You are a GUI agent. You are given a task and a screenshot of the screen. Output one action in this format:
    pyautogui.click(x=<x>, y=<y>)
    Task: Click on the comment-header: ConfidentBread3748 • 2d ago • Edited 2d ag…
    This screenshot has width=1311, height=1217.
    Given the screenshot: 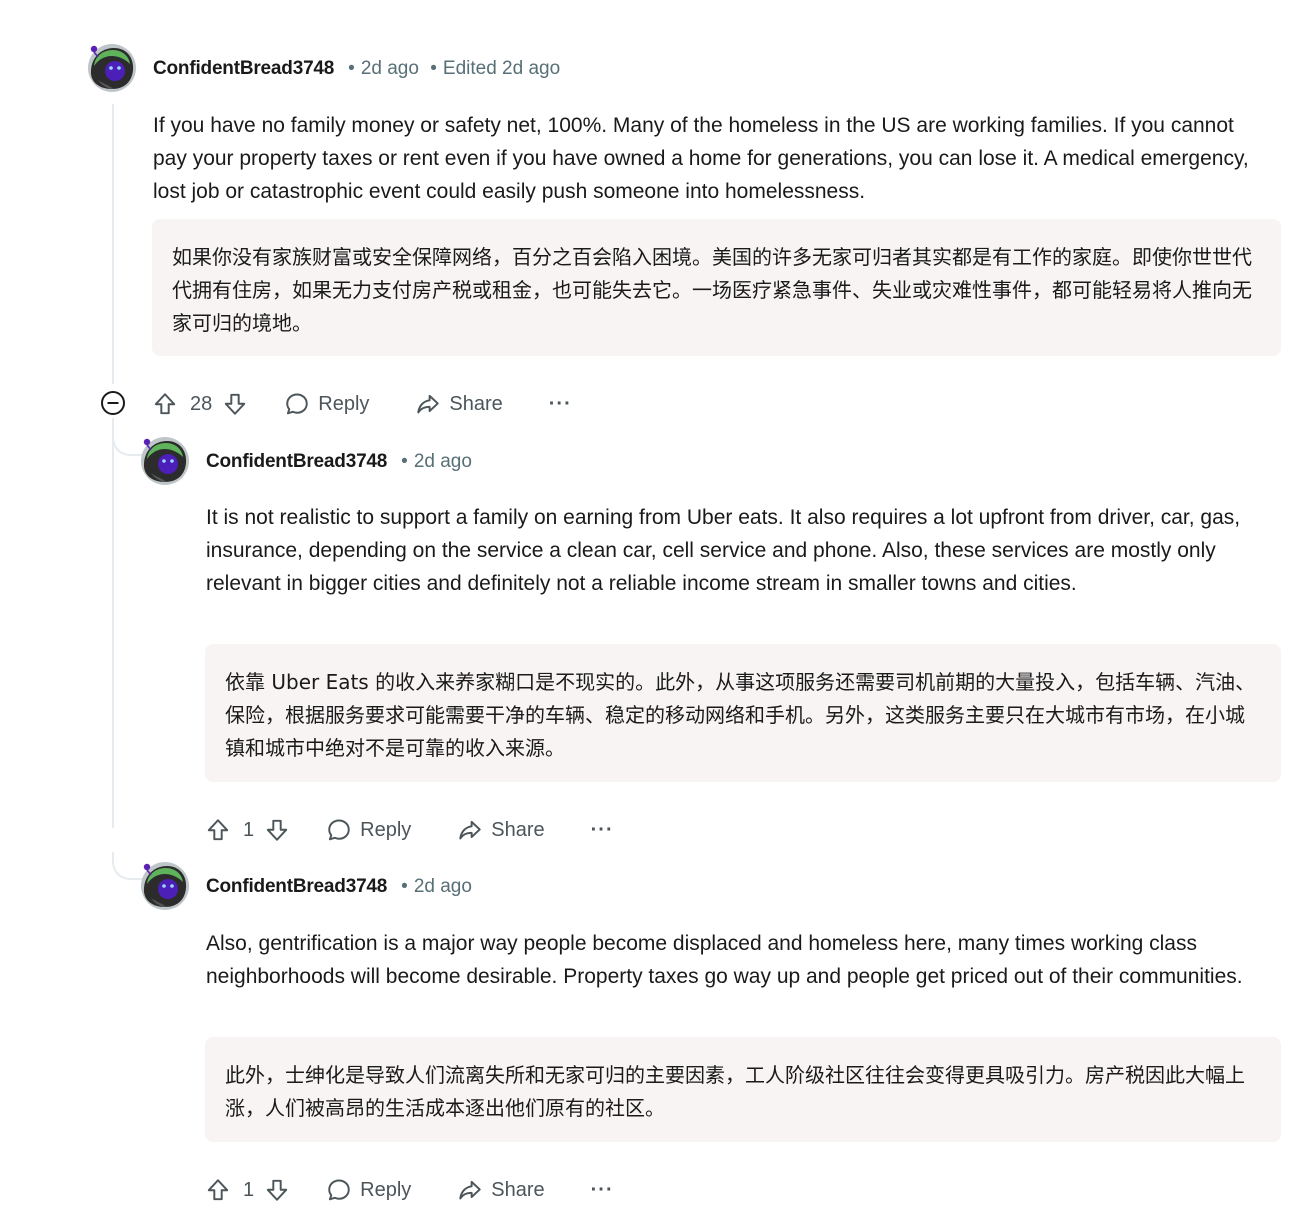 What is the action you would take?
    pyautogui.click(x=356, y=69)
    